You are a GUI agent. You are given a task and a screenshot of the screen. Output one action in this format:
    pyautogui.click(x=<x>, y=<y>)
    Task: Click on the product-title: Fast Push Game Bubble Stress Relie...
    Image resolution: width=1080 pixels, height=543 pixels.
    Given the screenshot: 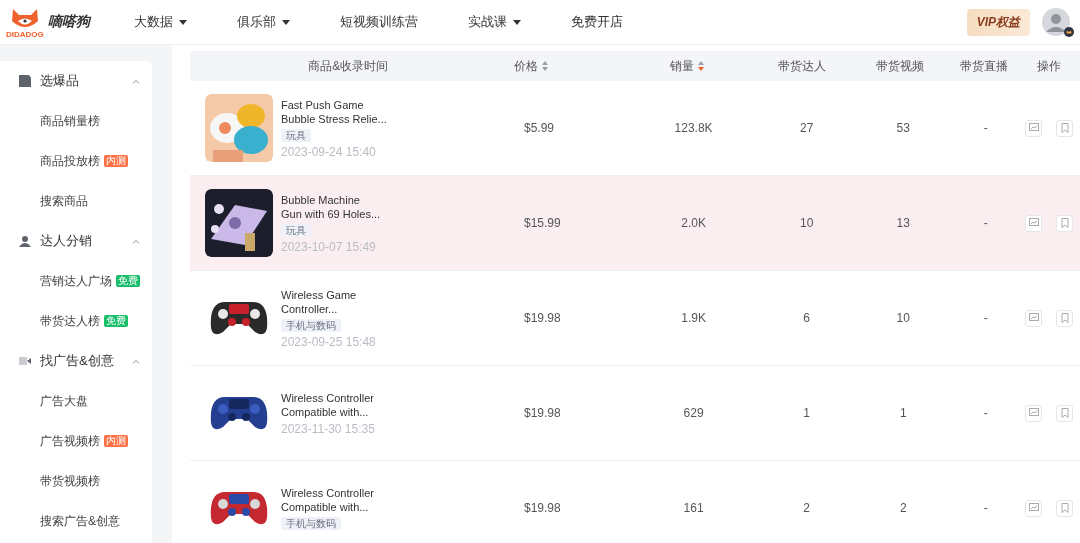 What is the action you would take?
    pyautogui.click(x=334, y=111)
    